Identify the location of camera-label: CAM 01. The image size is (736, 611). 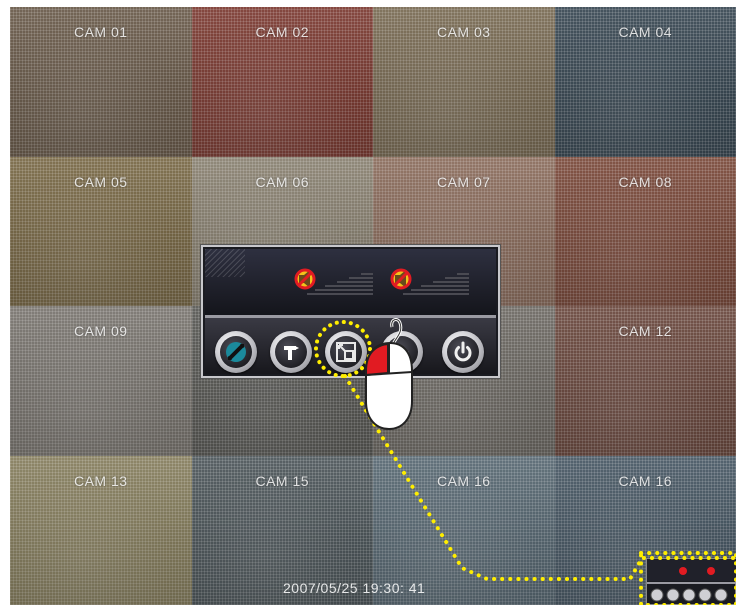
(101, 32).